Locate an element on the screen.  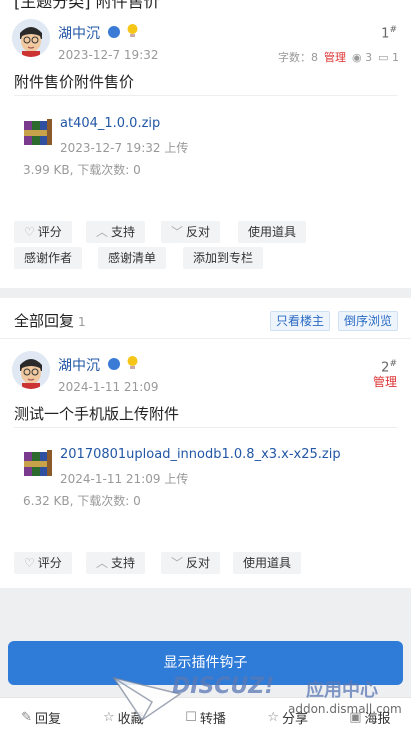
post-title: 附件售价附件售价 is located at coordinates (74, 82).